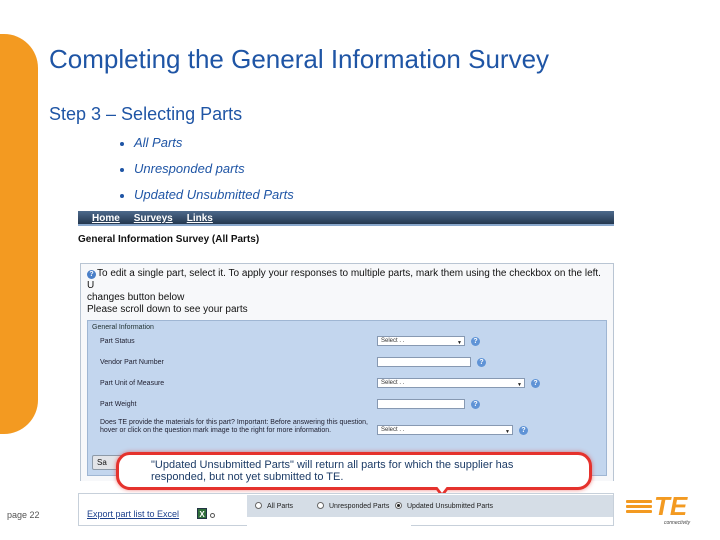 Image resolution: width=720 pixels, height=540 pixels. I want to click on callout-line: responded, but not yet submitted to TE., so click(247, 477).